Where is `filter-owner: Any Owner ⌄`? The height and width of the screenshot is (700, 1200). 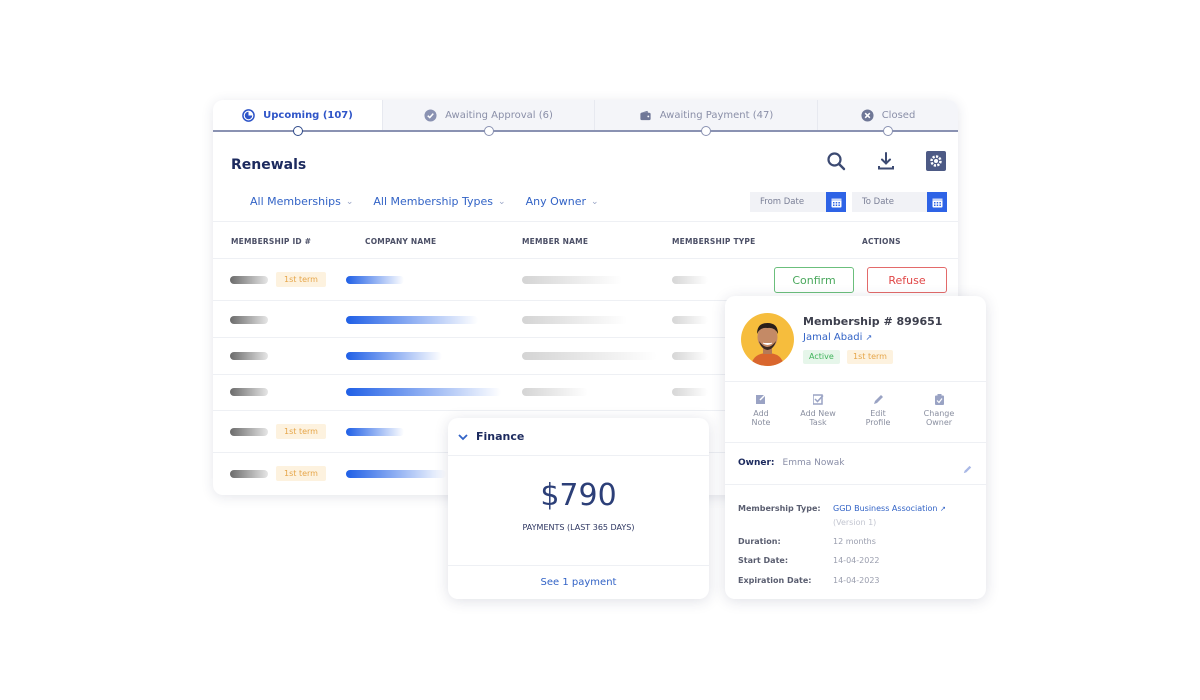
filter-owner: Any Owner ⌄ is located at coordinates (562, 201).